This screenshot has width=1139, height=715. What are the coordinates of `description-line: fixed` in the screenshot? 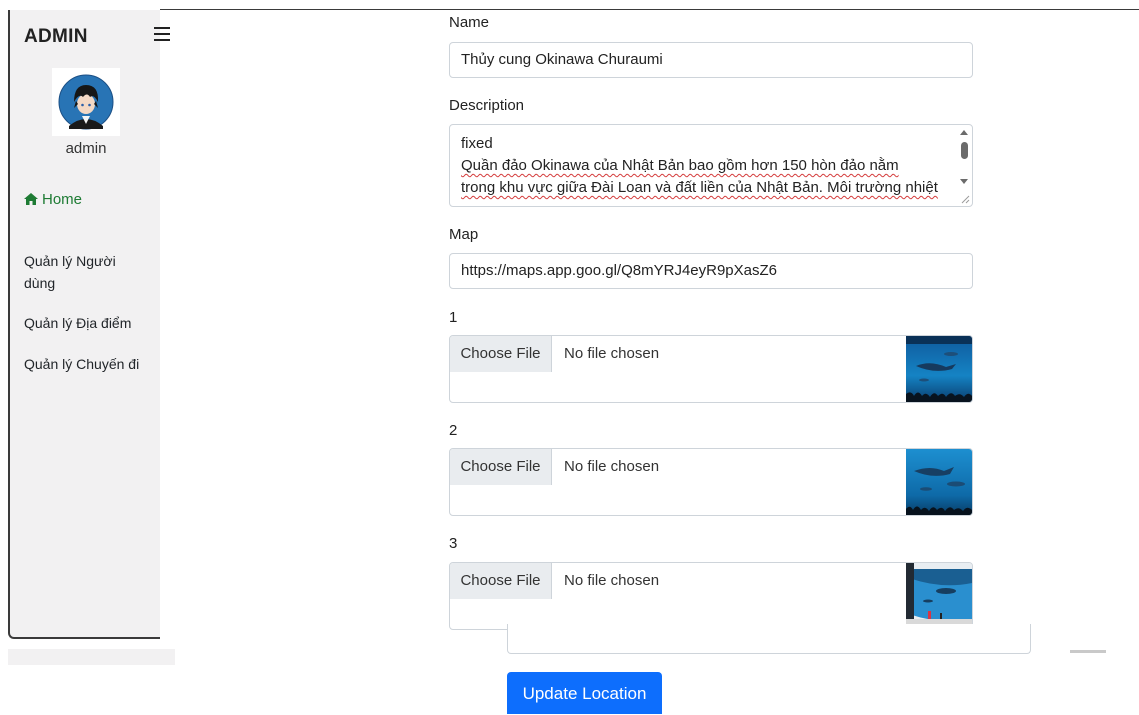 It's located at (477, 143).